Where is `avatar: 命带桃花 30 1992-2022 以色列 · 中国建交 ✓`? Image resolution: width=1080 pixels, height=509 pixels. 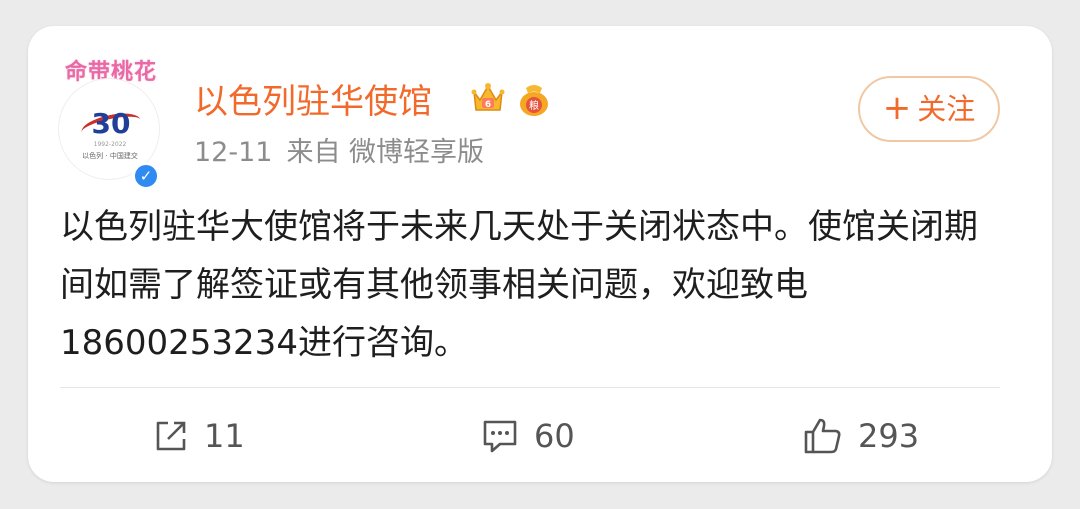
avatar: 命带桃花 30 1992-2022 以色列 · 中国建交 ✓ is located at coordinates (111, 124).